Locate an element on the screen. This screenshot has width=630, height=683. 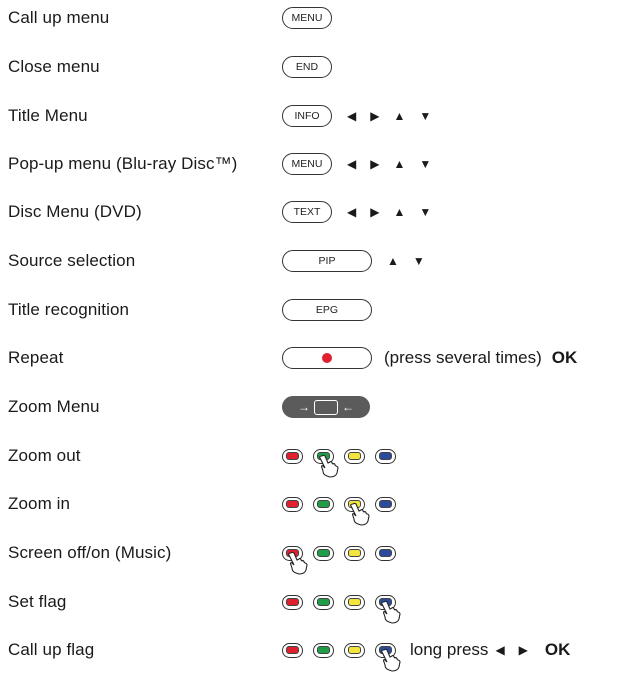
row-close-menu: Close menu END is located at coordinates (315, 67).